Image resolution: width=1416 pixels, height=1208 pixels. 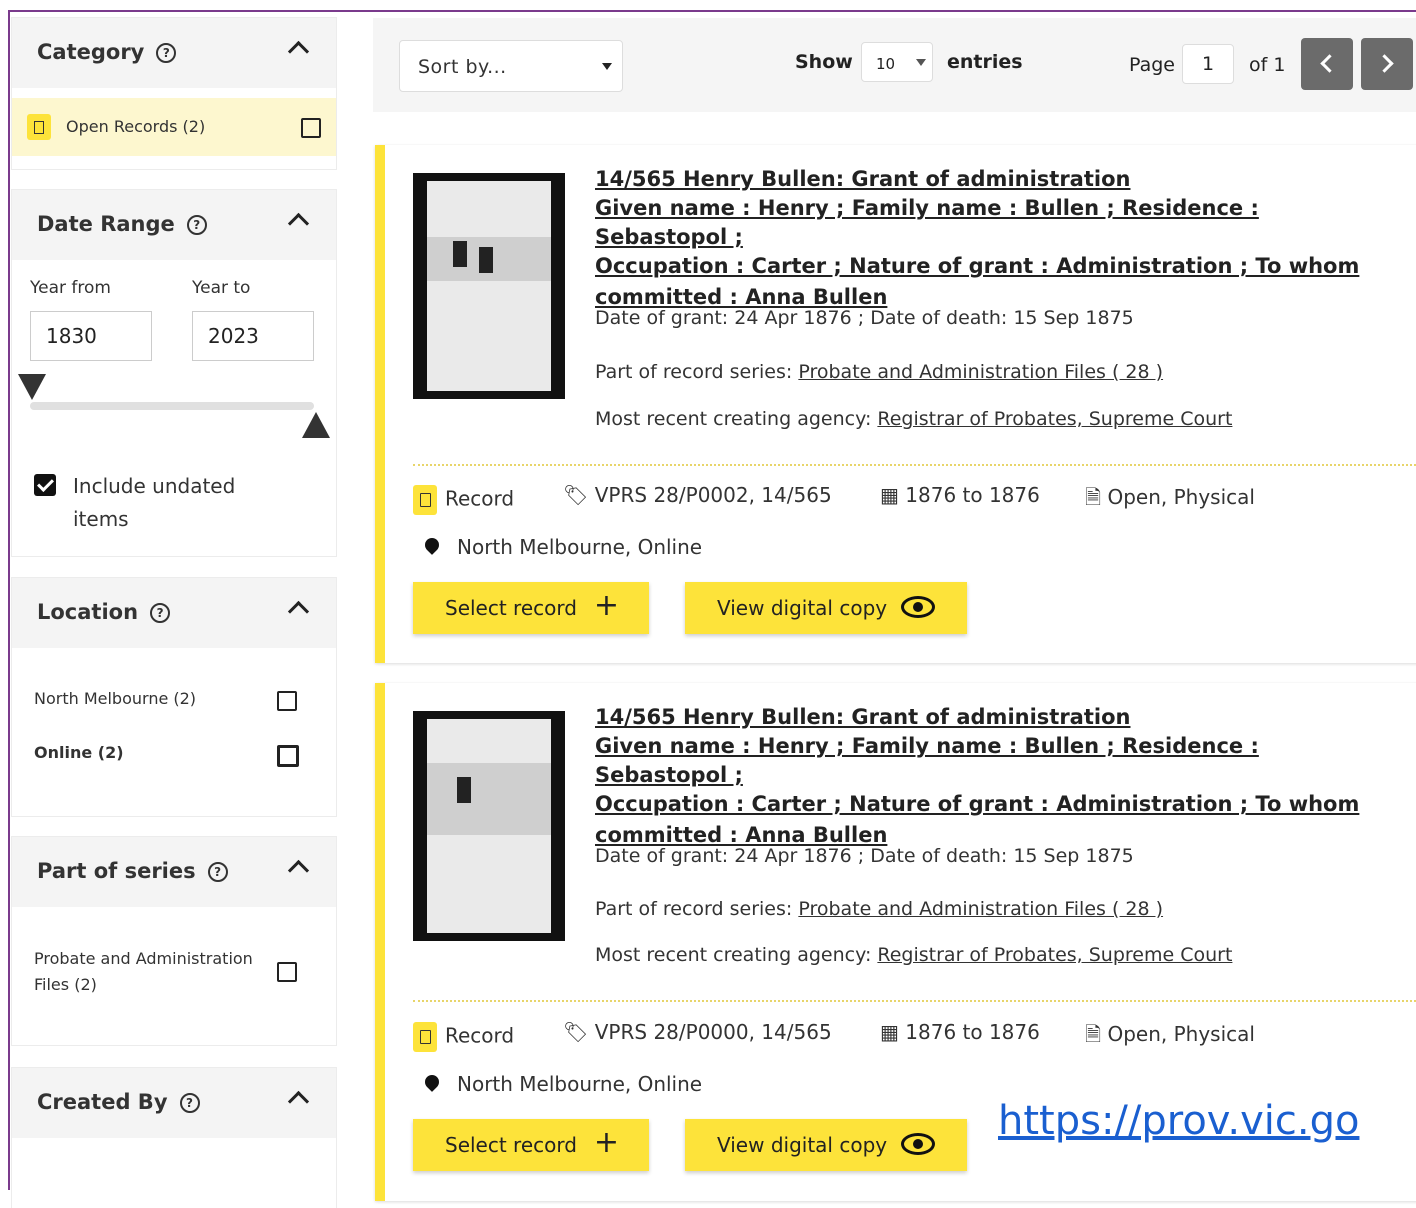 What do you see at coordinates (1178, 1121) in the screenshot?
I see `prov-url-link: https://prov.vic.go` at bounding box center [1178, 1121].